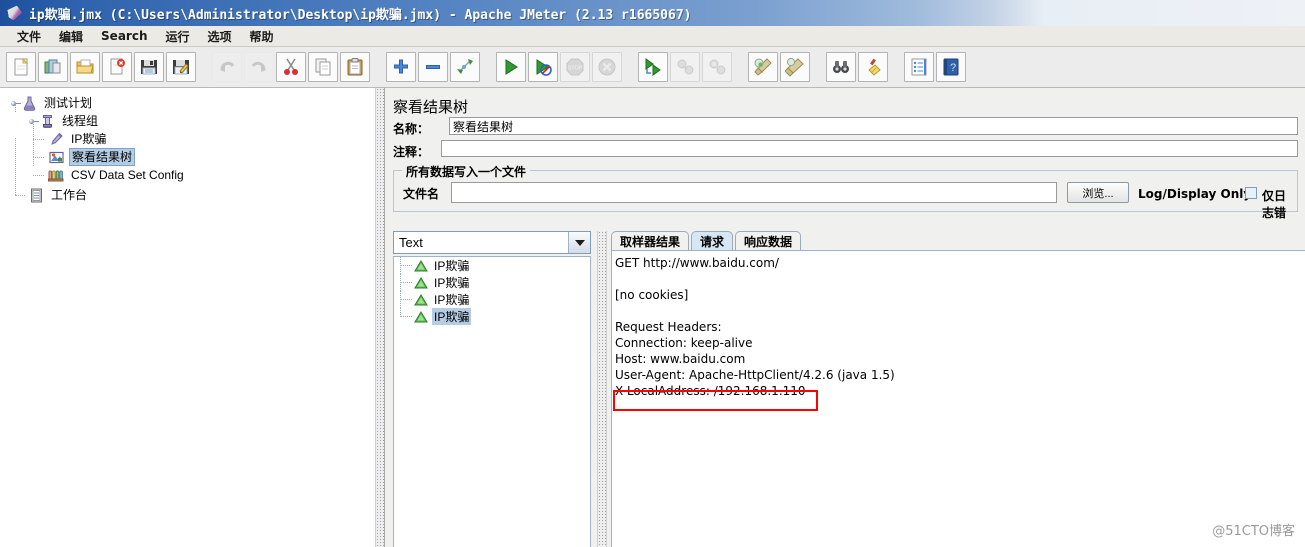 Image resolution: width=1305 pixels, height=547 pixels. Describe the element at coordinates (466, 171) in the screenshot. I see `groupbox-title: 所有数据写入一个文件` at that location.